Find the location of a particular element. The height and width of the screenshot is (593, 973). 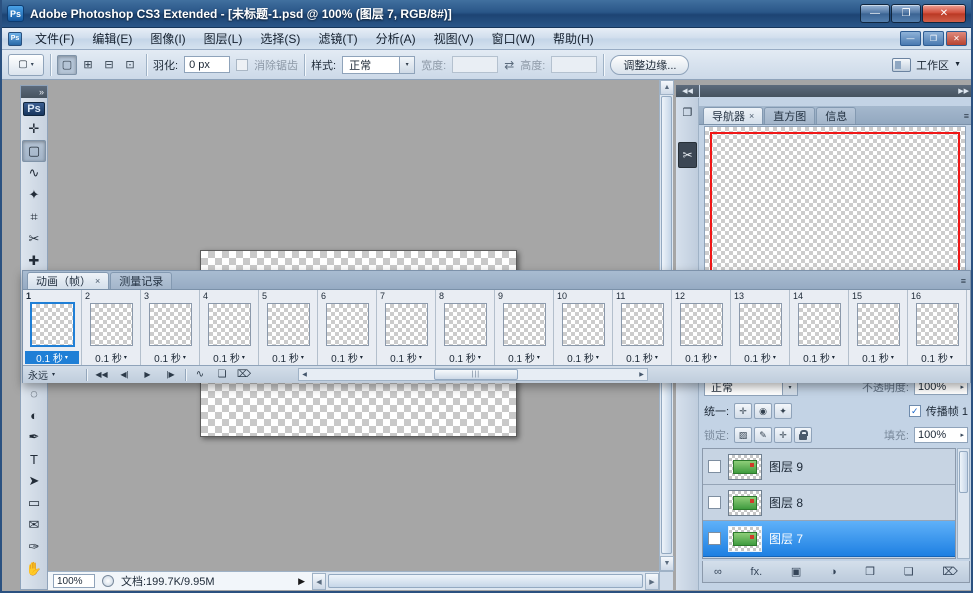

healing-brush-tool: ✚ is located at coordinates (34, 261).